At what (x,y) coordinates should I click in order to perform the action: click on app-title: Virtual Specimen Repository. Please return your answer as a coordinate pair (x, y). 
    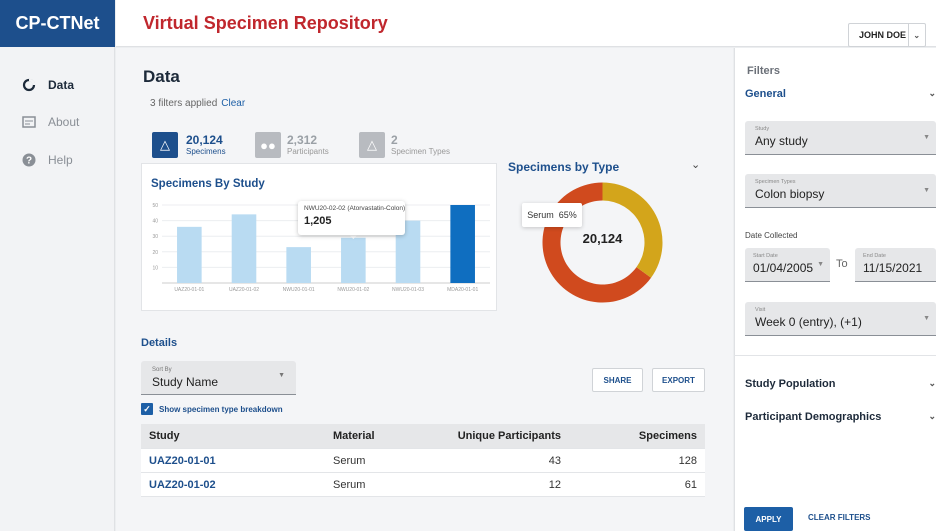
    Looking at the image, I should click on (265, 23).